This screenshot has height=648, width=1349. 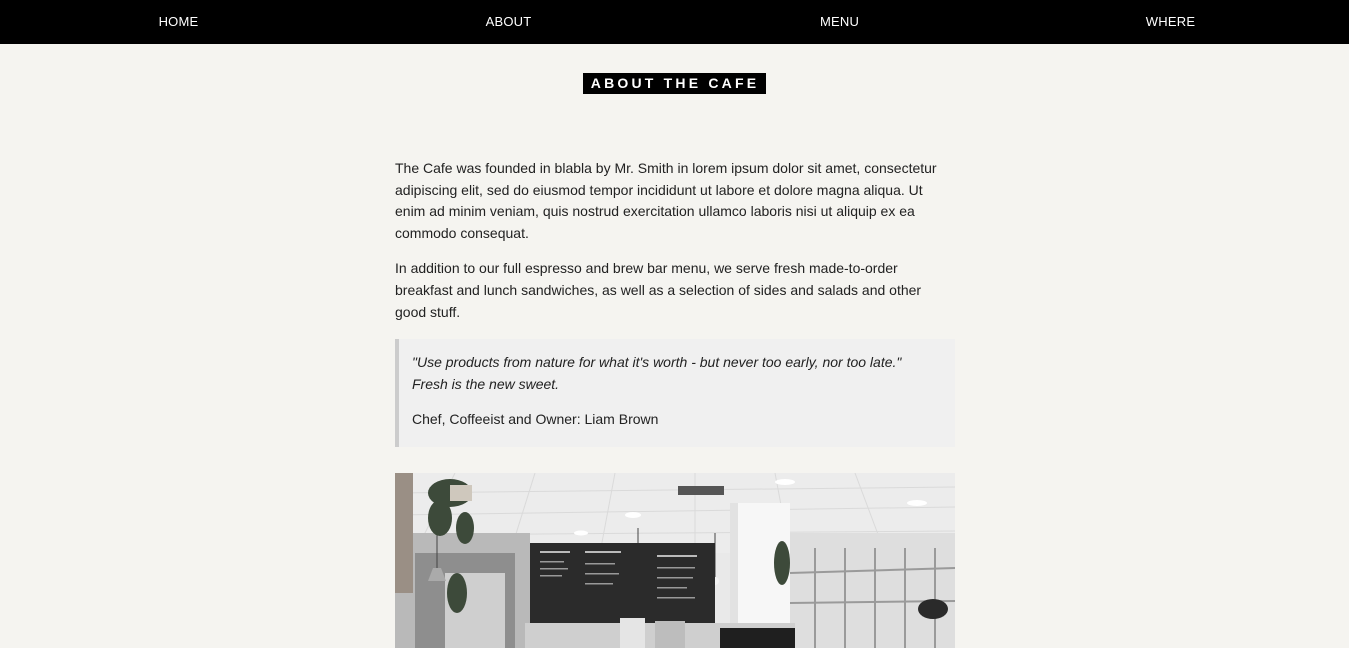 I want to click on quote-author: Chef, Coffeeist and Owner: Liam Brown, so click(x=535, y=419).